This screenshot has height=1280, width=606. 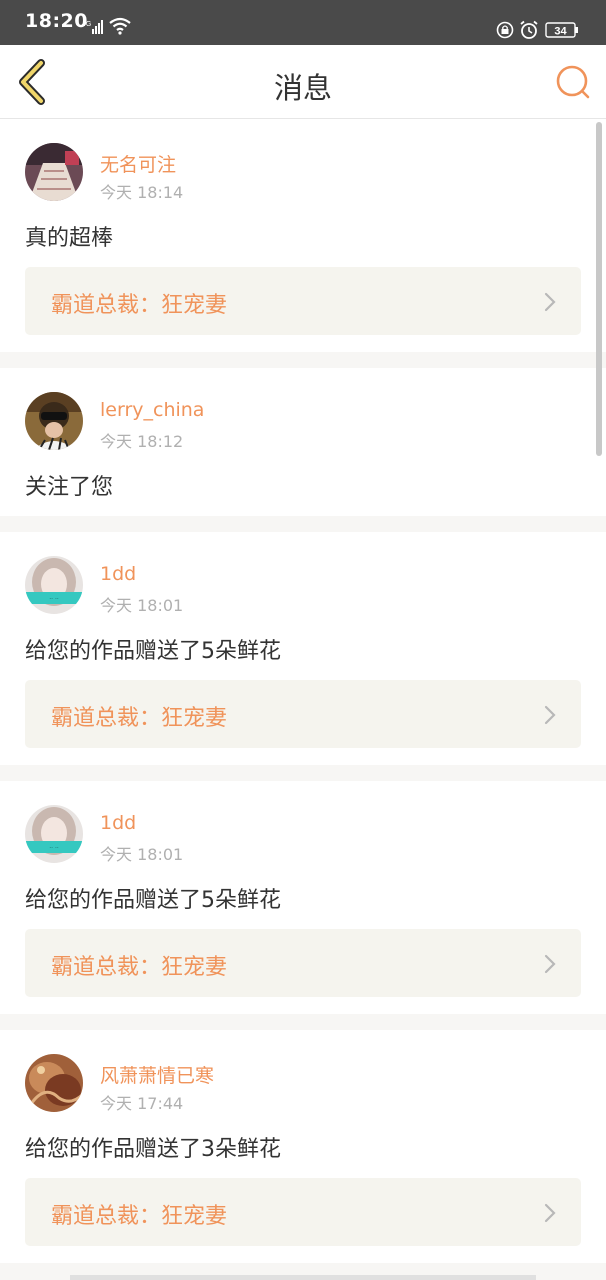 What do you see at coordinates (138, 163) in the screenshot?
I see `username: 无名可注` at bounding box center [138, 163].